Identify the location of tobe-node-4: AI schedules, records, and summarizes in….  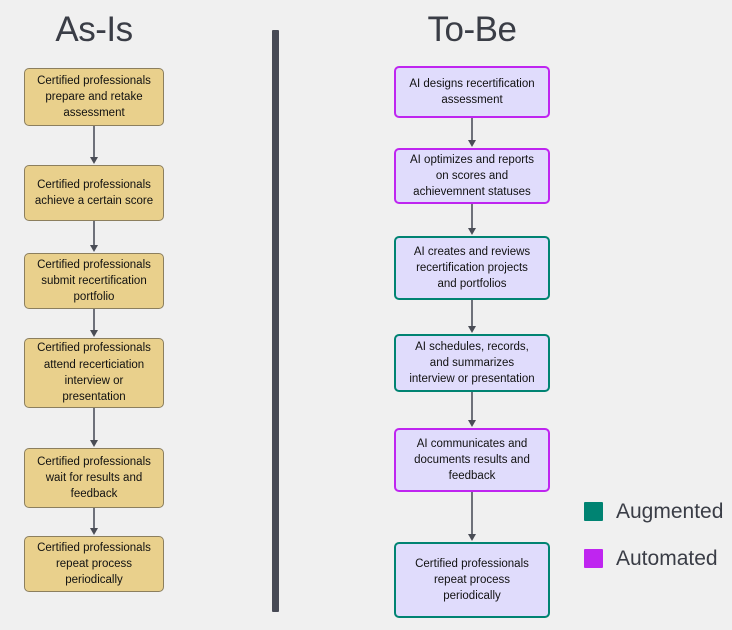
(472, 363).